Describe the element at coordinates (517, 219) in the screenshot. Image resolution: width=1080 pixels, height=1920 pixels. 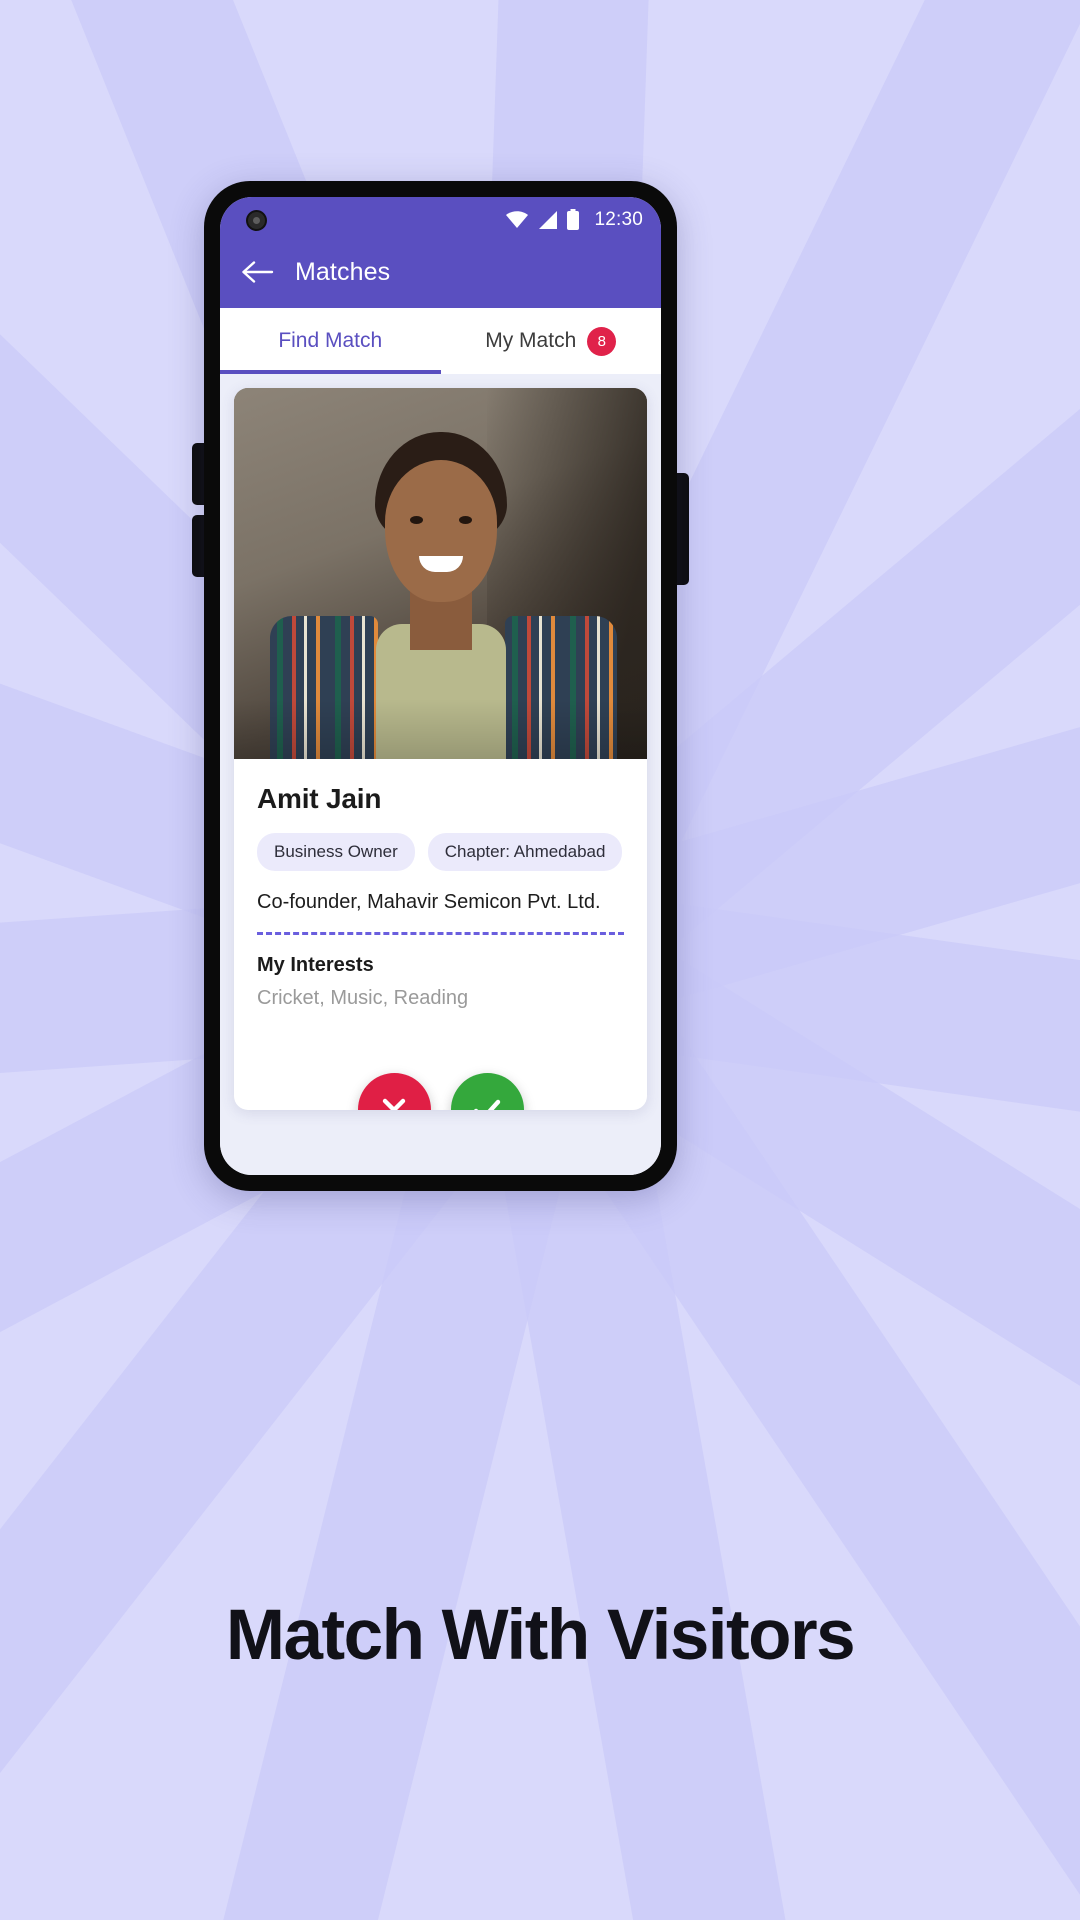
I see `wifi-icon` at that location.